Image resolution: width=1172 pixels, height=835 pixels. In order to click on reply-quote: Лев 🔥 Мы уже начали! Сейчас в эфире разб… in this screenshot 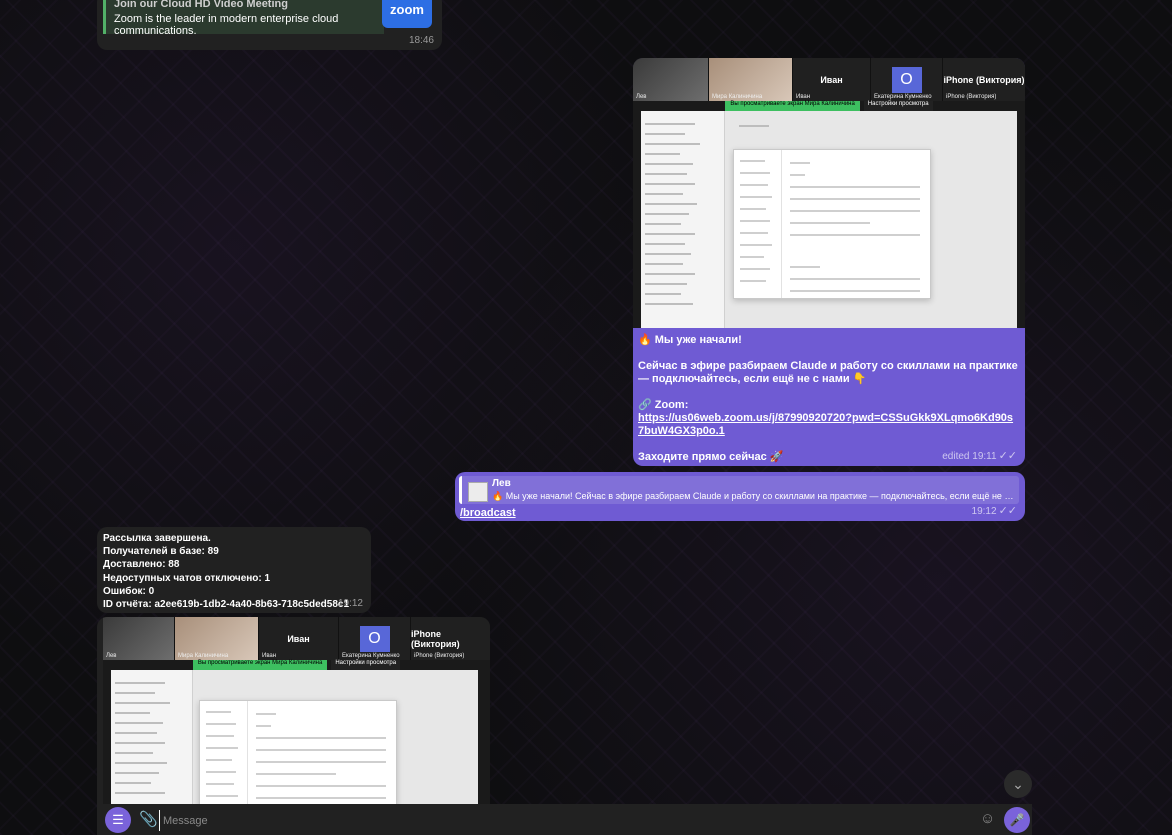, I will do `click(739, 490)`.